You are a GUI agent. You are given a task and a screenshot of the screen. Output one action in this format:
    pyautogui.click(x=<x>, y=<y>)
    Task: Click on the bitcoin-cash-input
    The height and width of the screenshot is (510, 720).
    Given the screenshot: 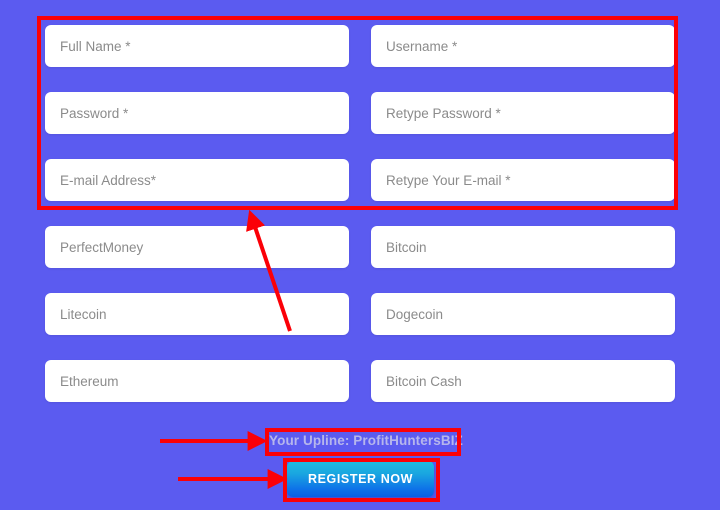 What is the action you would take?
    pyautogui.click(x=523, y=381)
    